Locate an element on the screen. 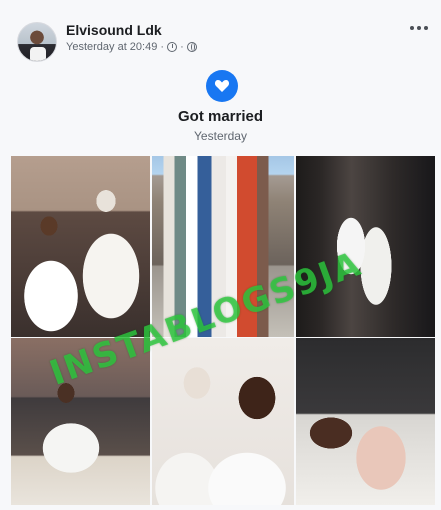 The image size is (441, 510). globe-icon is located at coordinates (191, 47).